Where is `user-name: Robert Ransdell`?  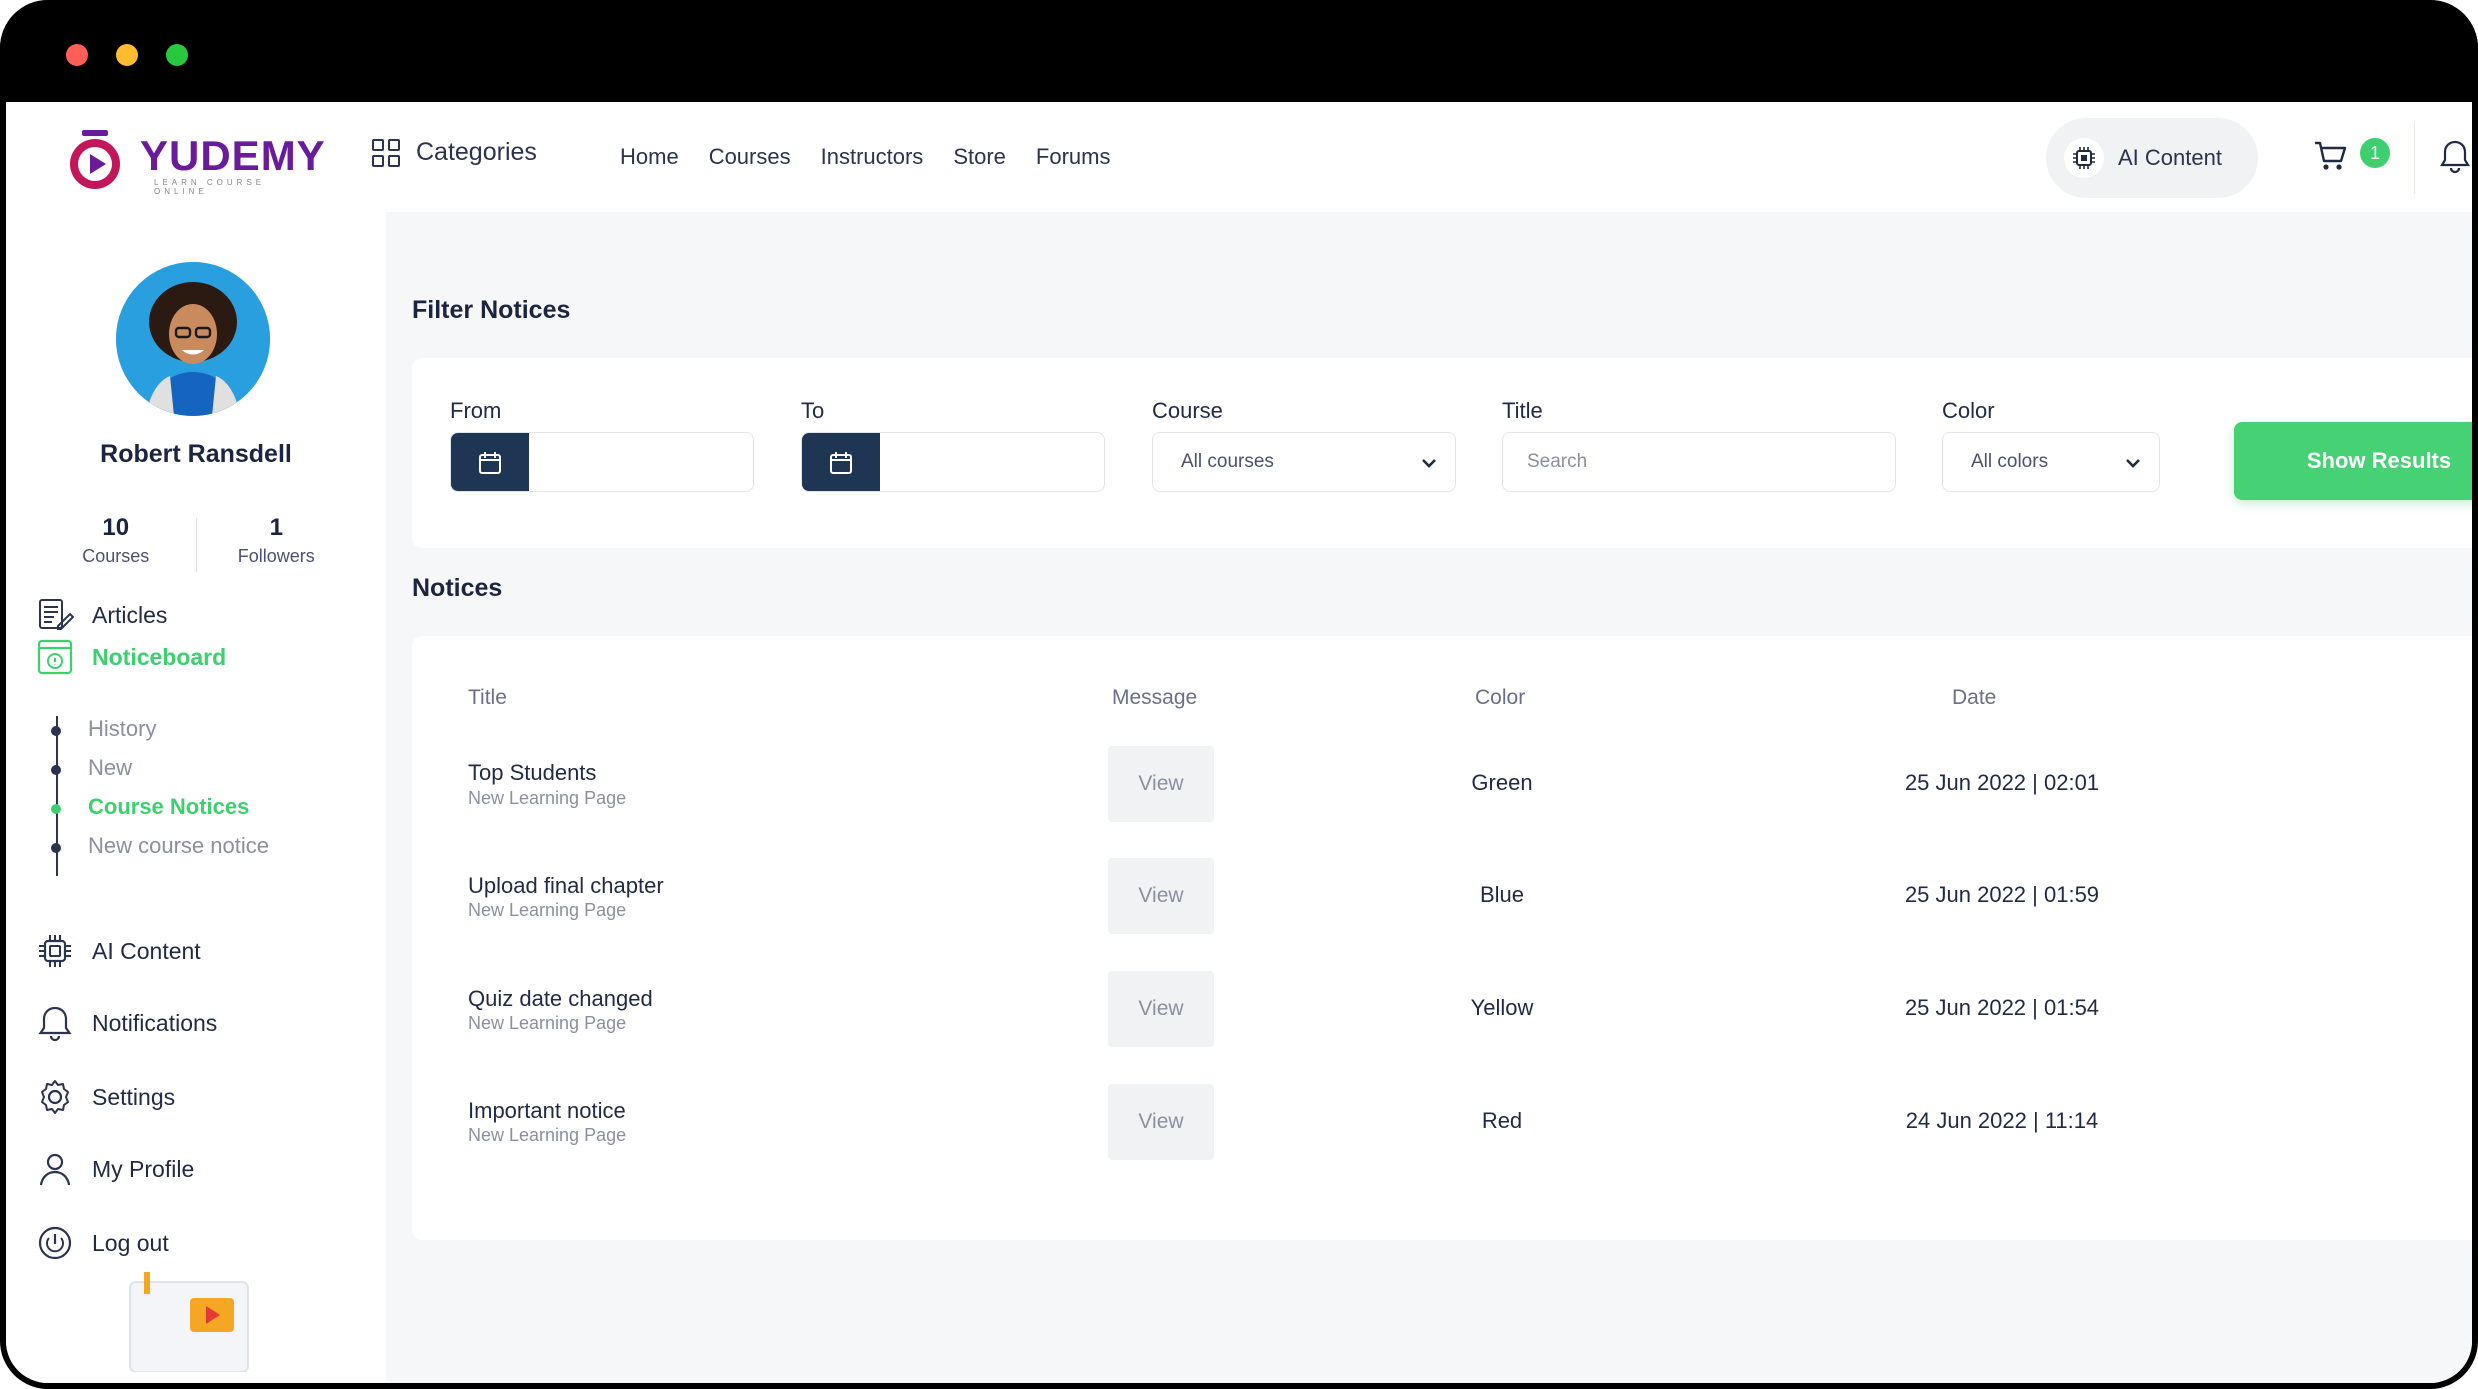 user-name: Robert Ransdell is located at coordinates (196, 454).